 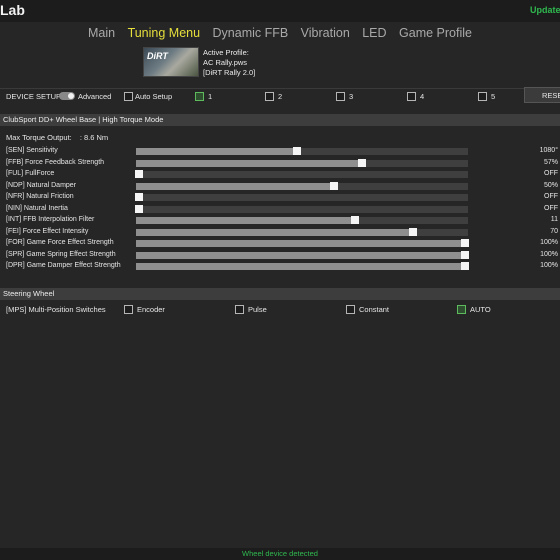 What do you see at coordinates (350, 309) in the screenshot?
I see `mps-constant-checkbox` at bounding box center [350, 309].